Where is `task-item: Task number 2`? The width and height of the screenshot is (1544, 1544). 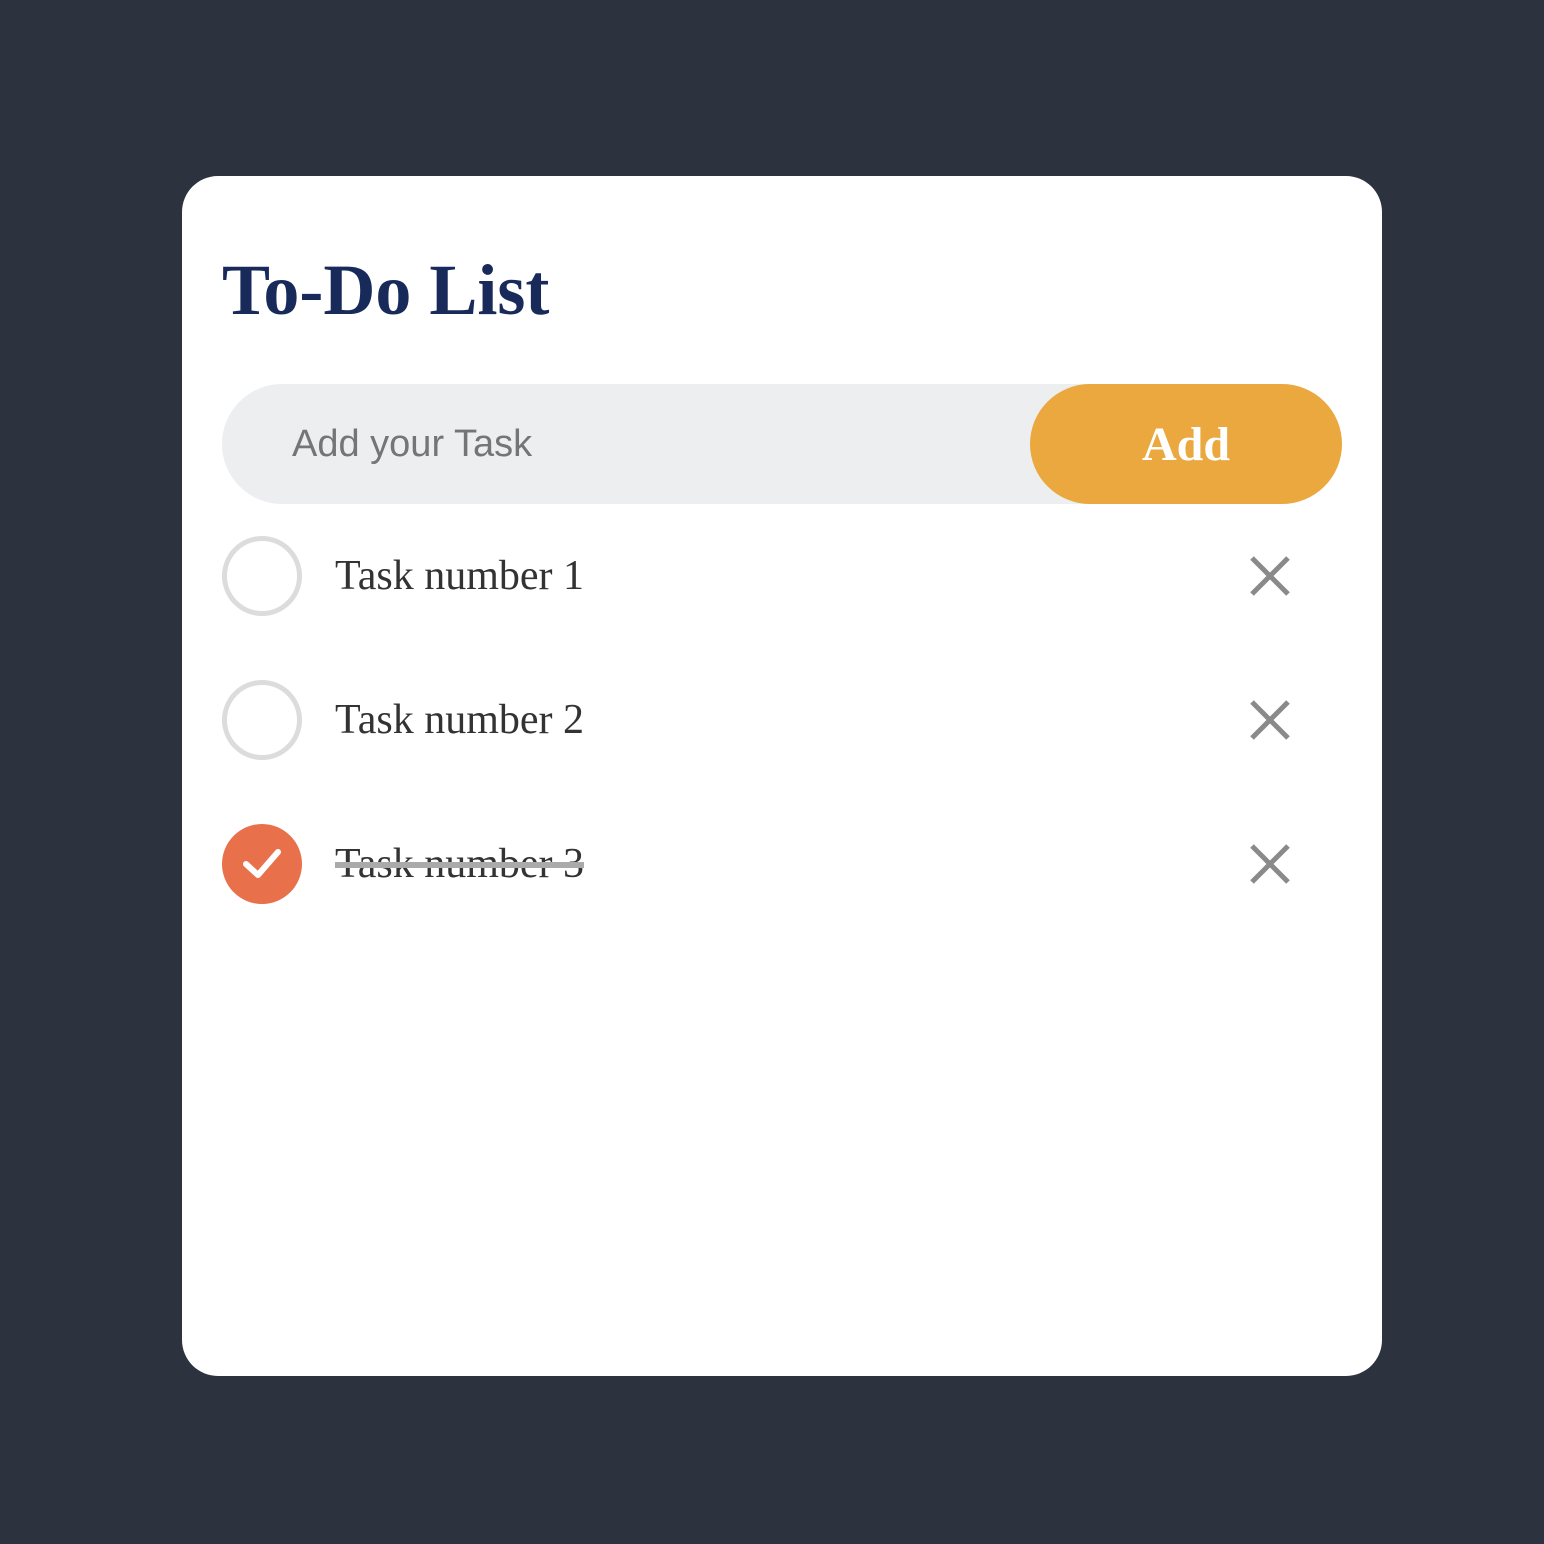
task-item: Task number 2 is located at coordinates (782, 752).